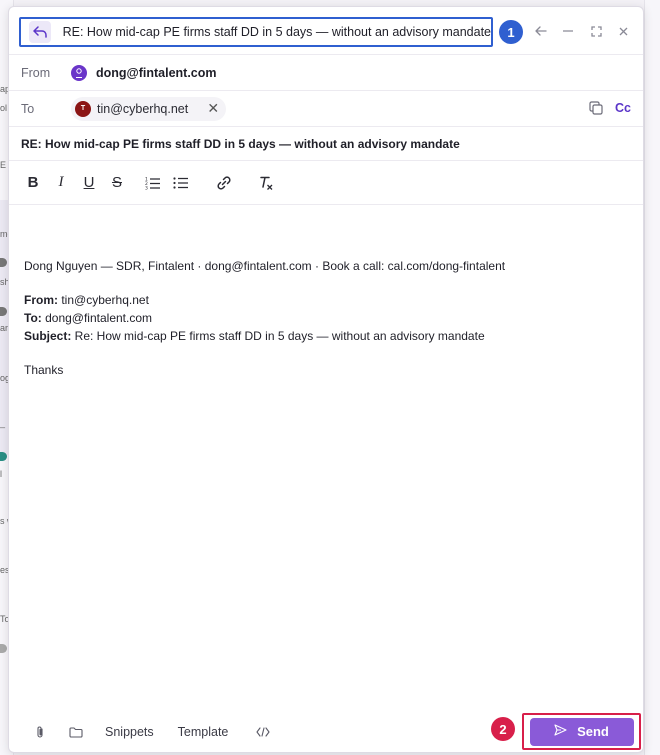  I want to click on annotation-badge-2: 2, so click(503, 729).